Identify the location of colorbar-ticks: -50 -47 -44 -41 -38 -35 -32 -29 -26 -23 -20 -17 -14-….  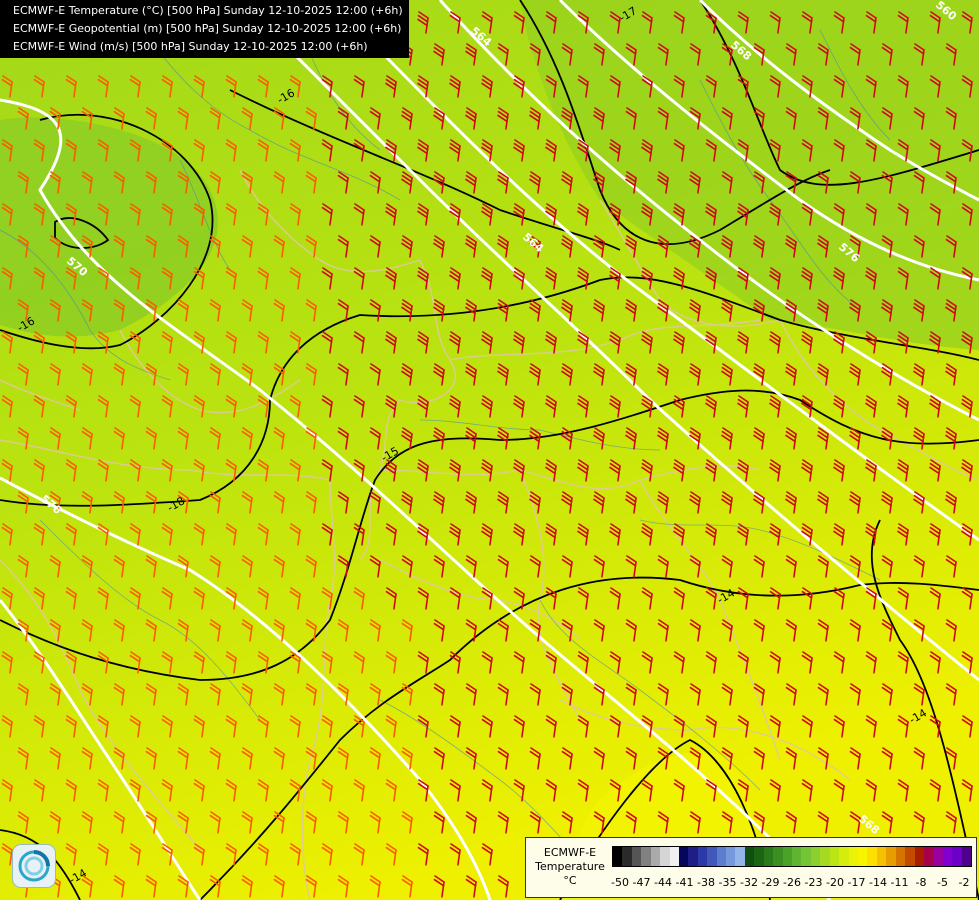
(791, 884).